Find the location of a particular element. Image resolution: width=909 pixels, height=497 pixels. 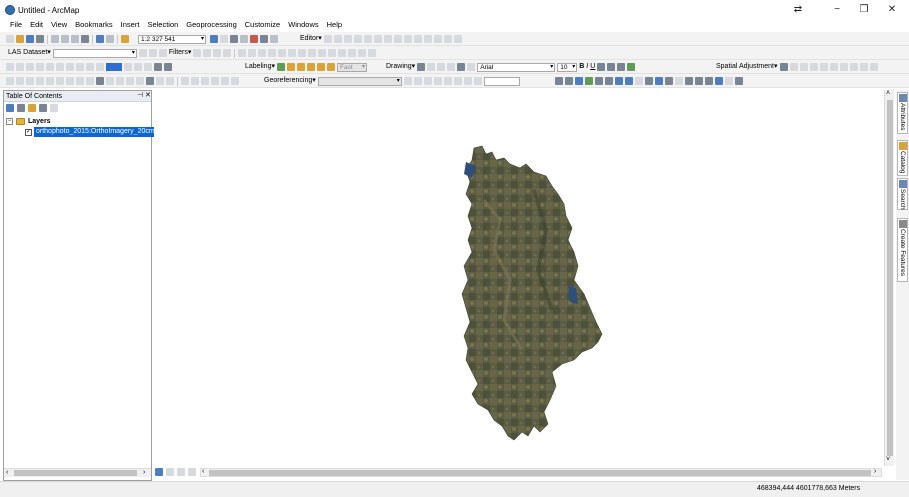

t4-tool-19-icon is located at coordinates (195, 81).